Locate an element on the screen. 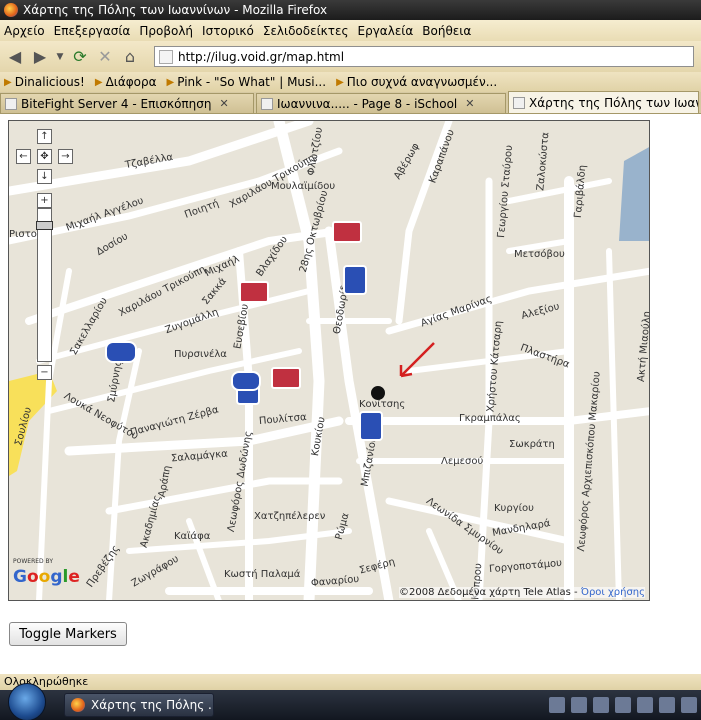  menu-history: Ιστορικό is located at coordinates (228, 31).